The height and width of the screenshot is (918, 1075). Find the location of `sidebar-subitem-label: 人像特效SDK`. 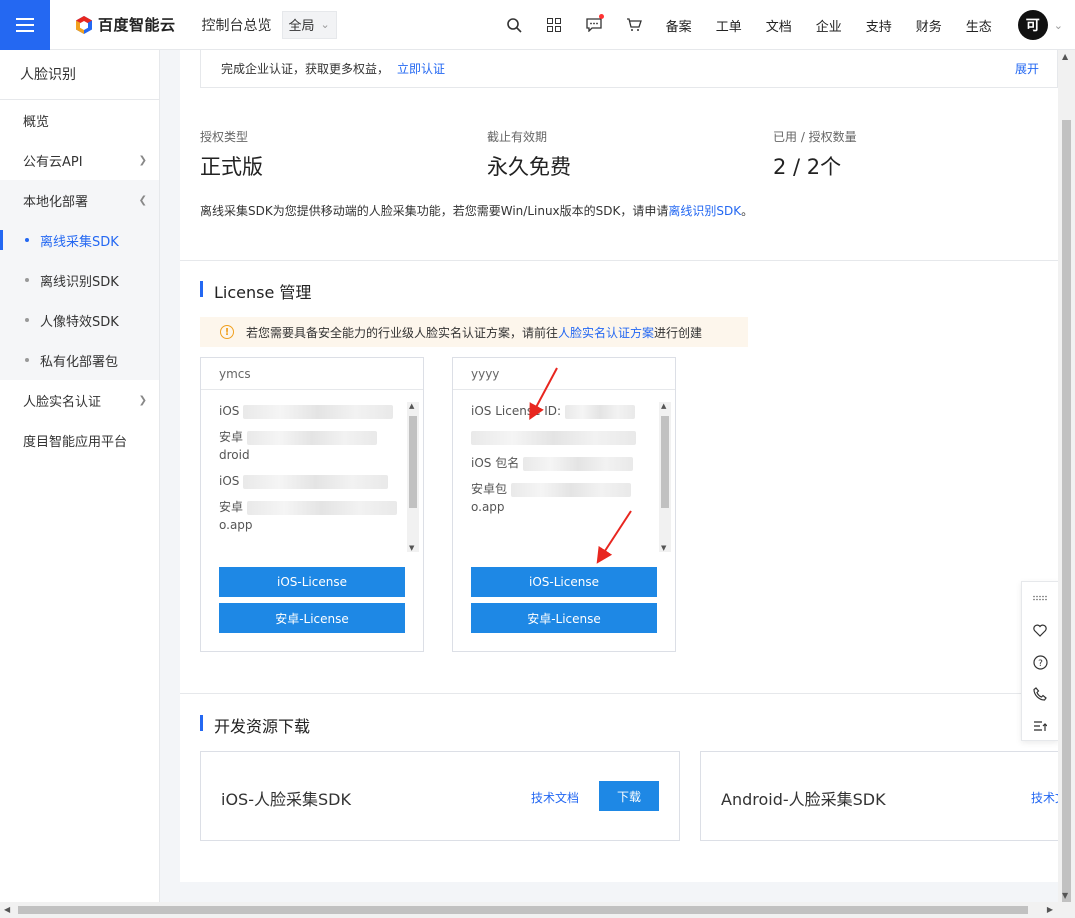

sidebar-subitem-label: 人像特效SDK is located at coordinates (79, 322).